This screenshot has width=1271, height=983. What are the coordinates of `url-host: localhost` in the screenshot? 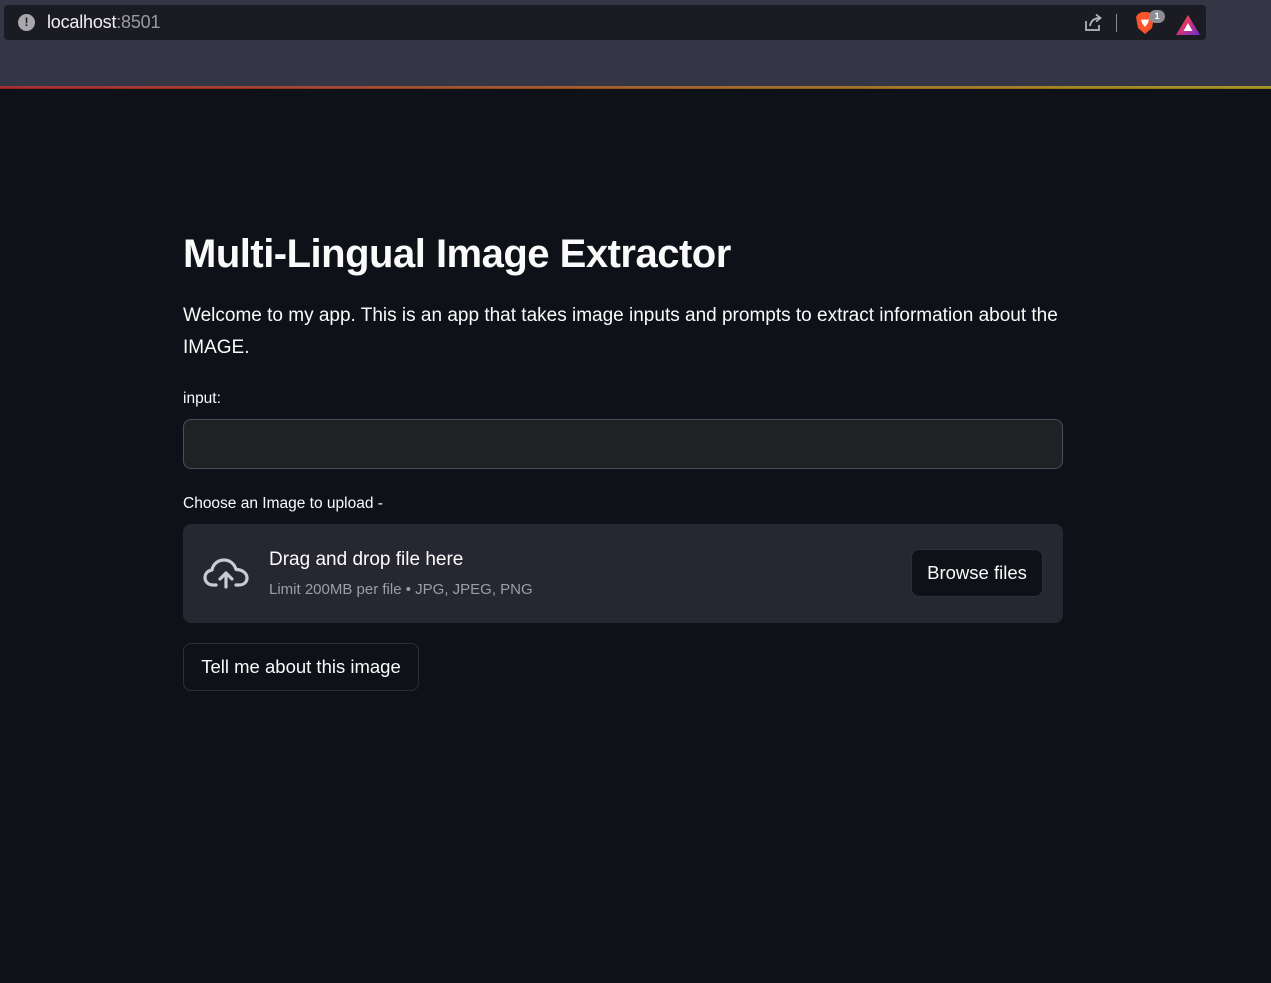 It's located at (82, 22).